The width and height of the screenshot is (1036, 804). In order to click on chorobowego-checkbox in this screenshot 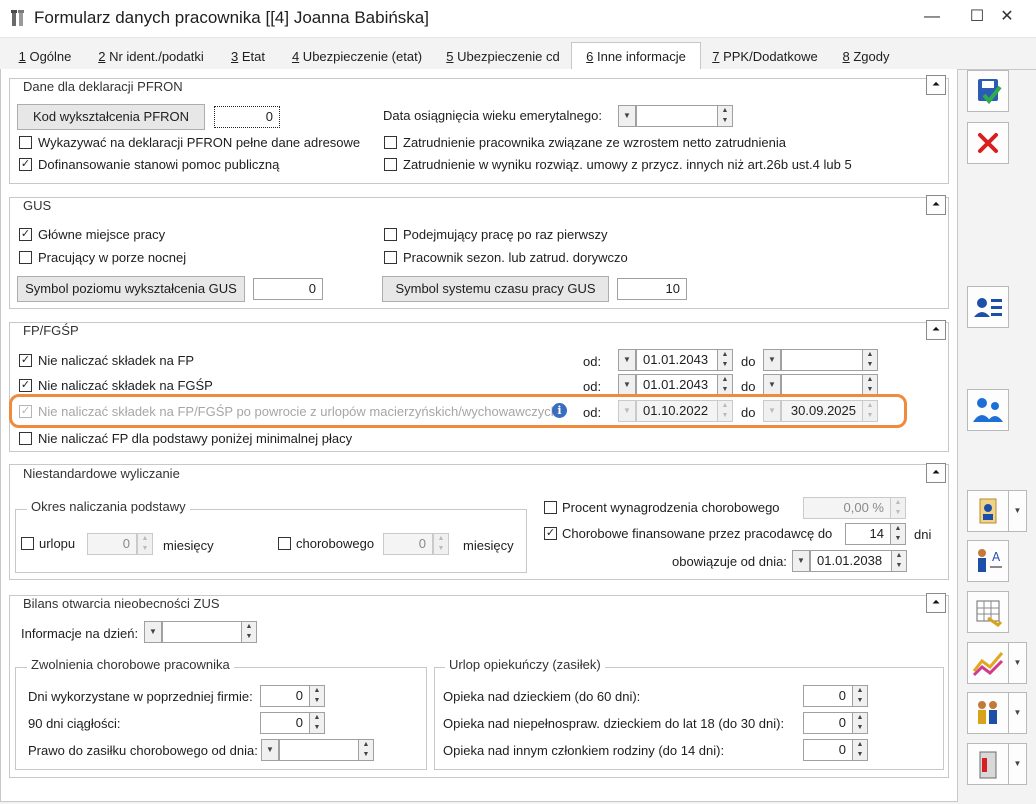, I will do `click(284, 543)`.